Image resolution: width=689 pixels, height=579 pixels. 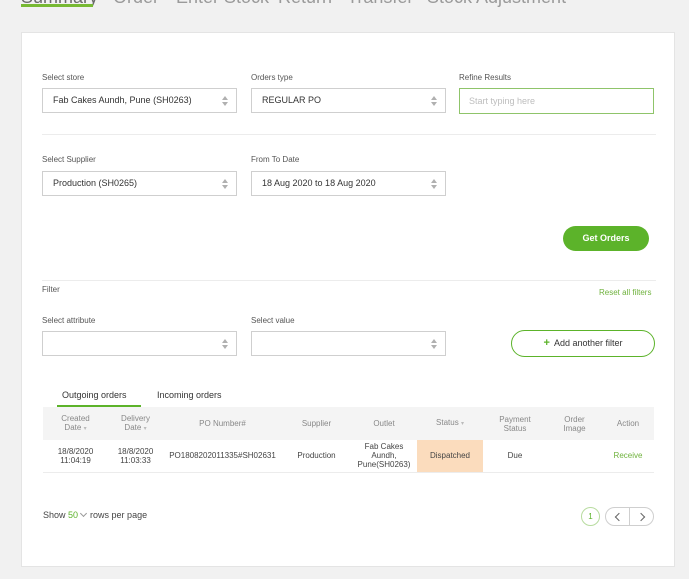 I want to click on col-outlet: Outlet, so click(x=384, y=423).